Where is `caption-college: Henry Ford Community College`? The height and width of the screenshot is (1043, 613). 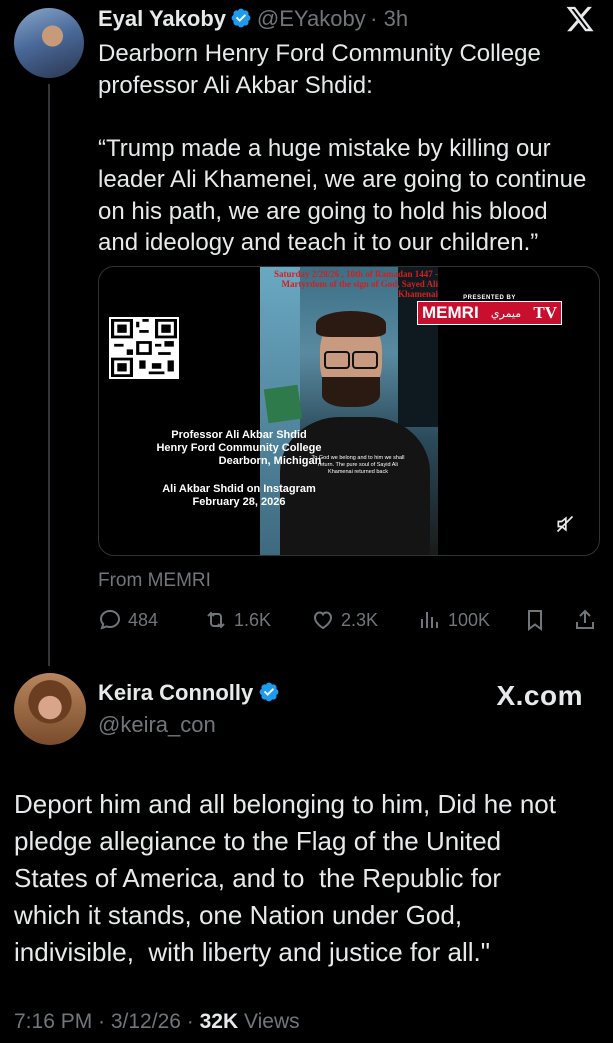
caption-college: Henry Ford Community College is located at coordinates (239, 448).